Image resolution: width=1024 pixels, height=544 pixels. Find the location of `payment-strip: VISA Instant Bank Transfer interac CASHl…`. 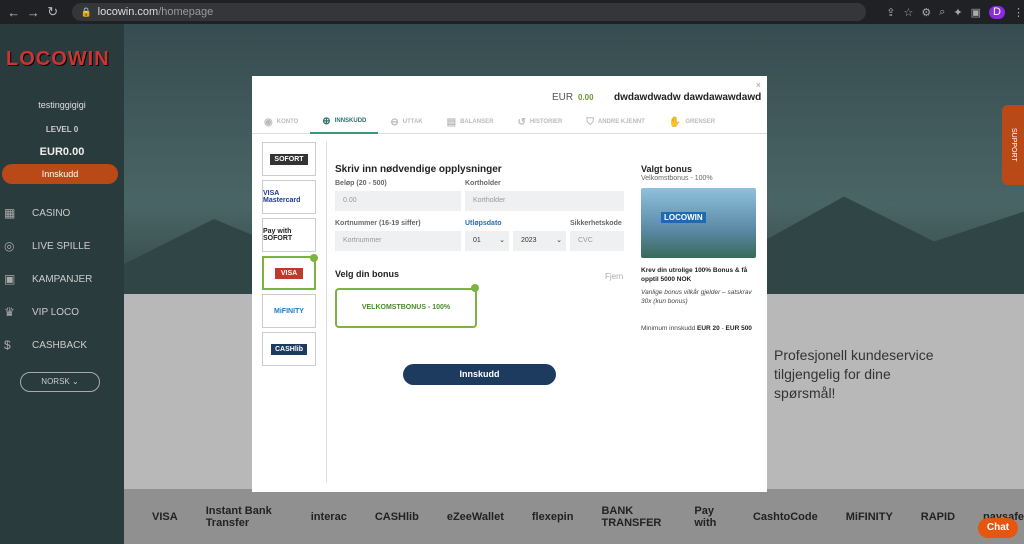

payment-strip: VISA Instant Bank Transfer interac CASHl… is located at coordinates (574, 516).